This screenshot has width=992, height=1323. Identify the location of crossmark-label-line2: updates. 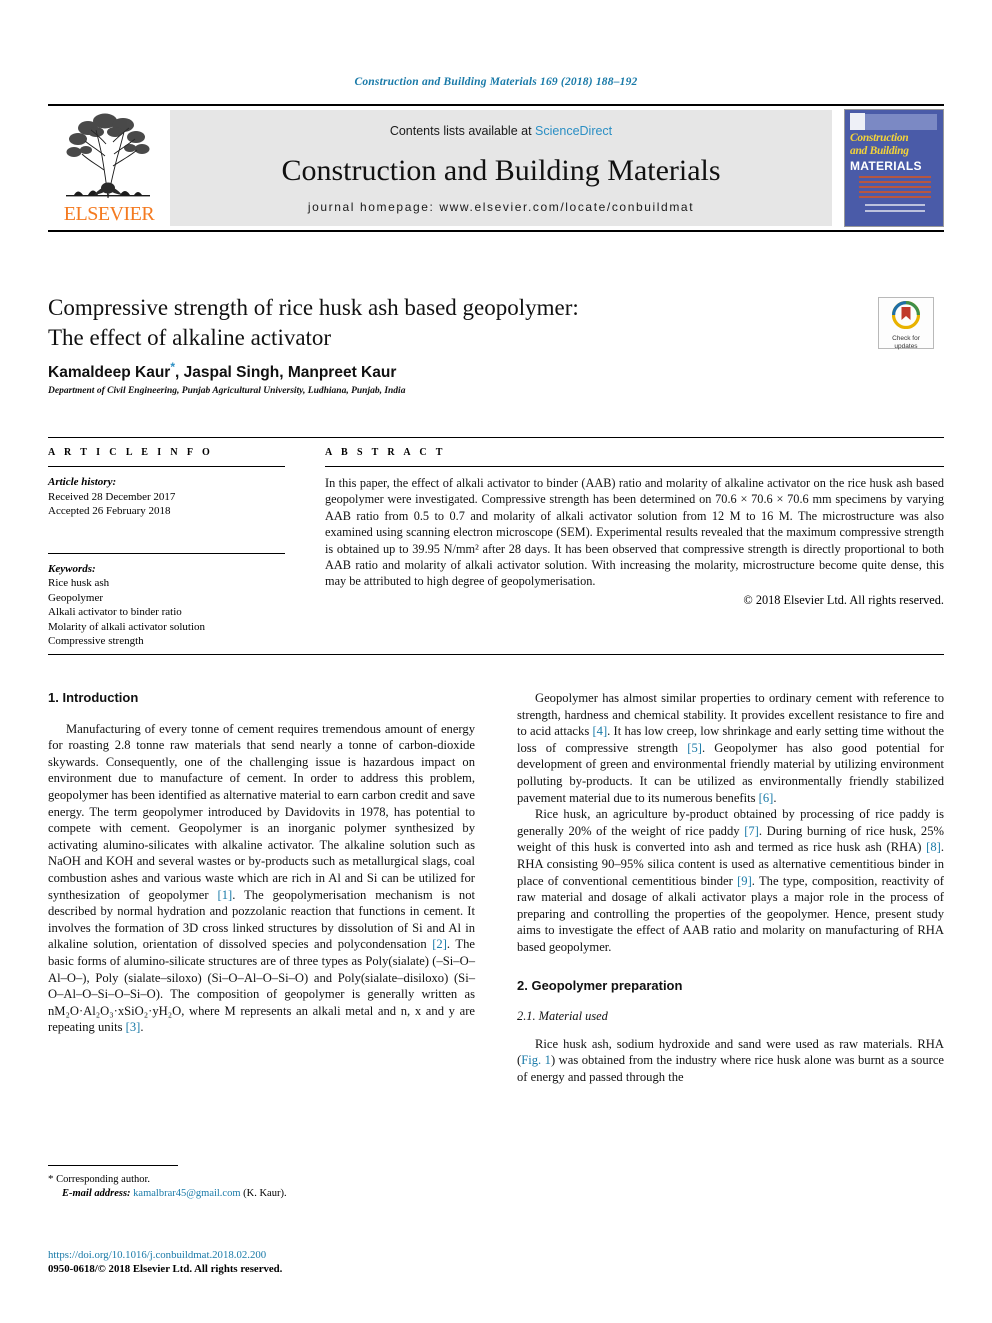
(906, 346).